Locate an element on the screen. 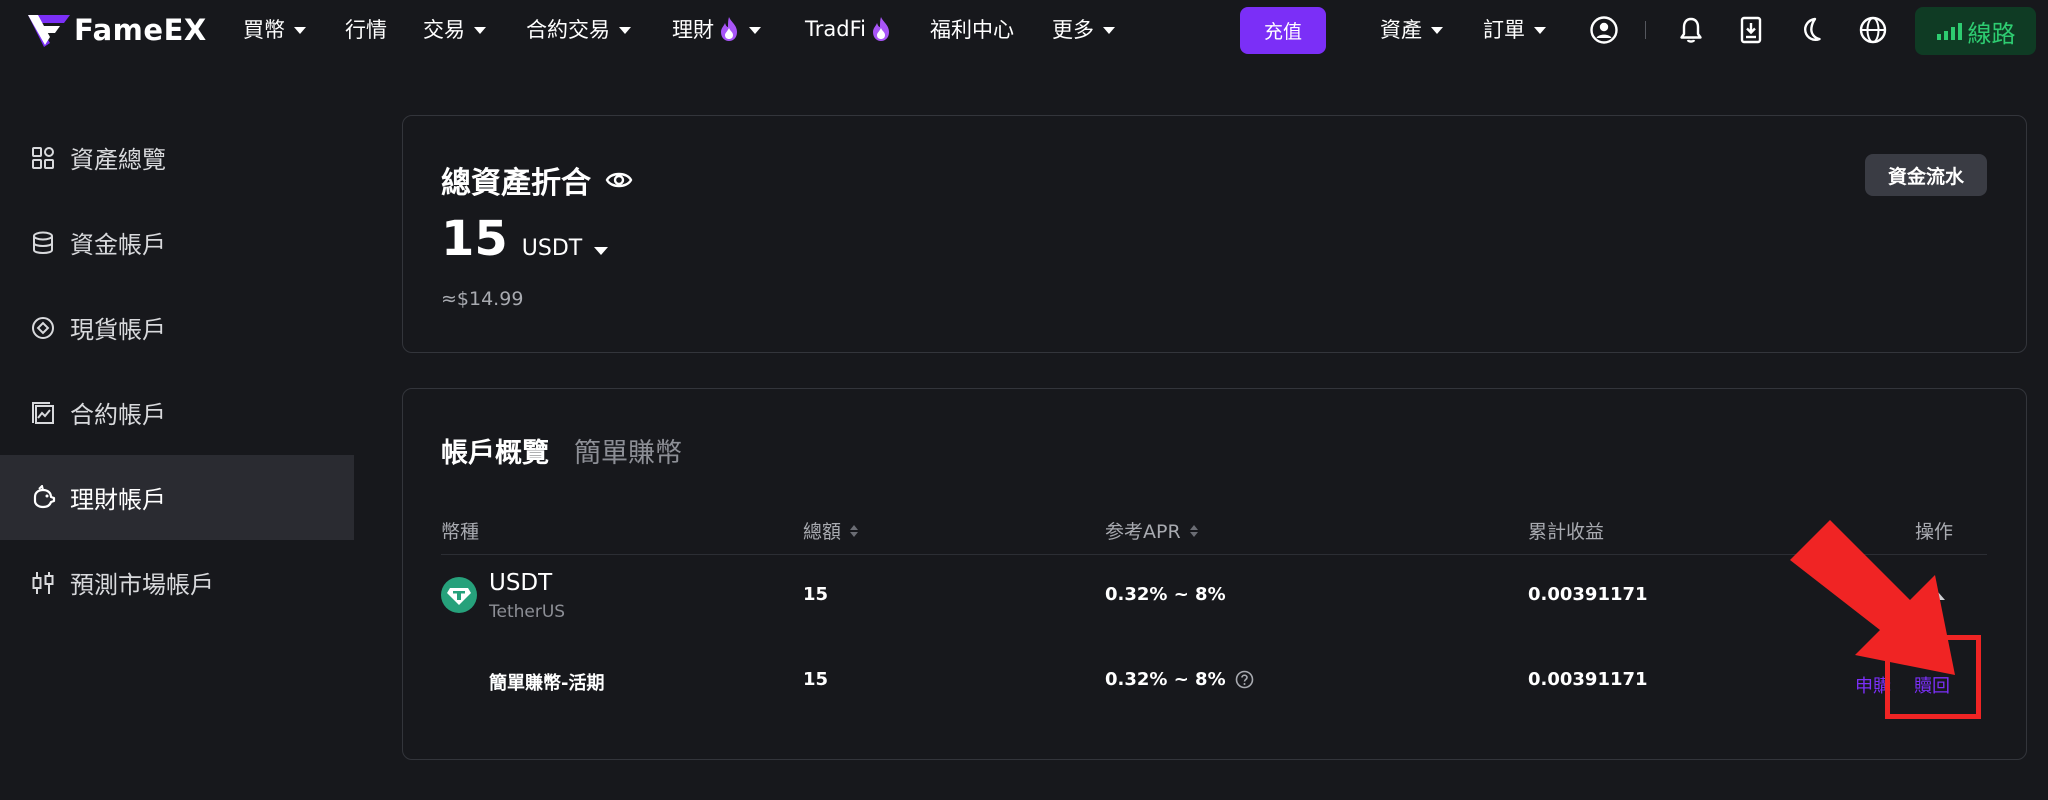 The height and width of the screenshot is (800, 2048). column-header-apr-label: 参考APR is located at coordinates (1143, 532).